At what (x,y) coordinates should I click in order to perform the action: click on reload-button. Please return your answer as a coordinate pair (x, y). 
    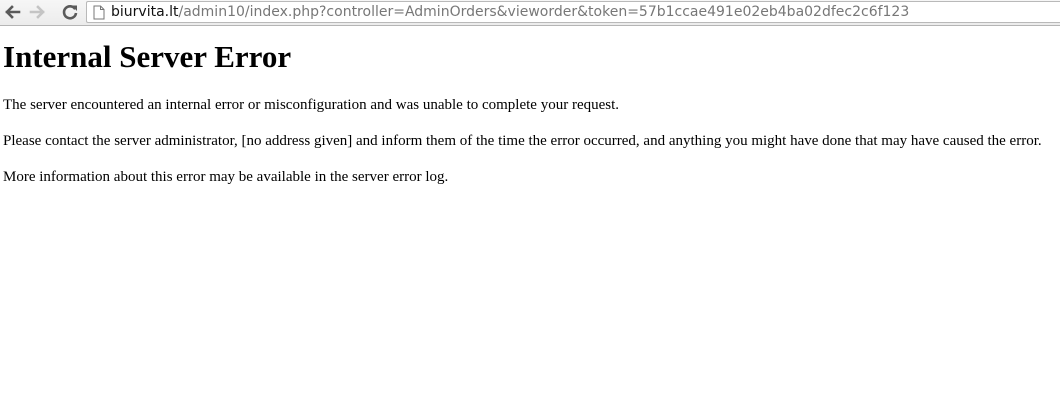
    Looking at the image, I should click on (70, 12).